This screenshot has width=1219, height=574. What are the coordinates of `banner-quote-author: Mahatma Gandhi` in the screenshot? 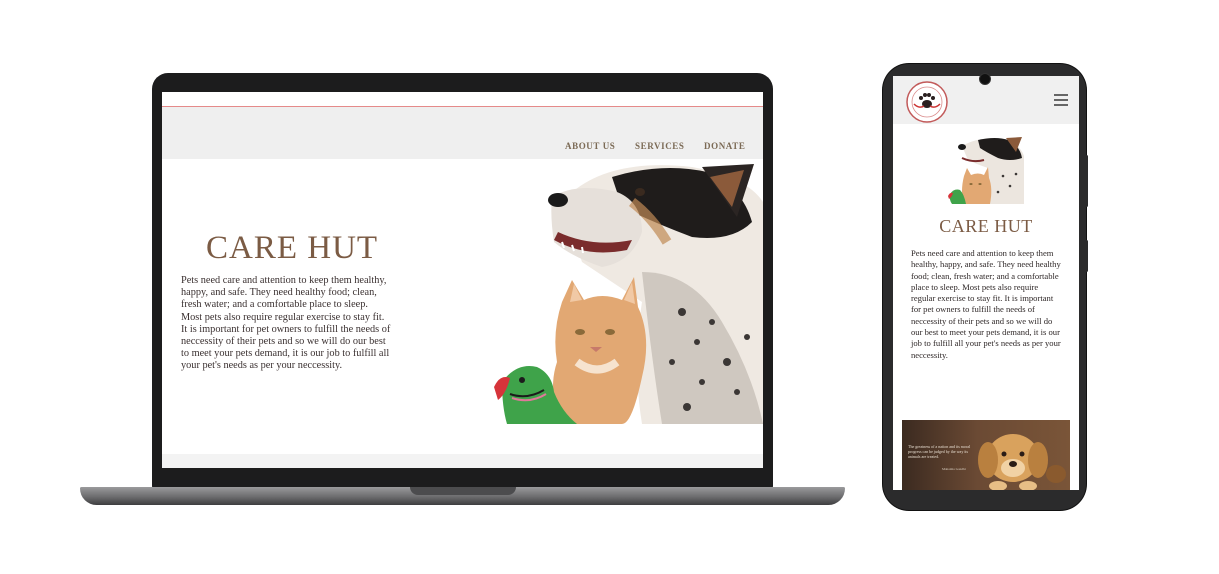 It's located at (954, 469).